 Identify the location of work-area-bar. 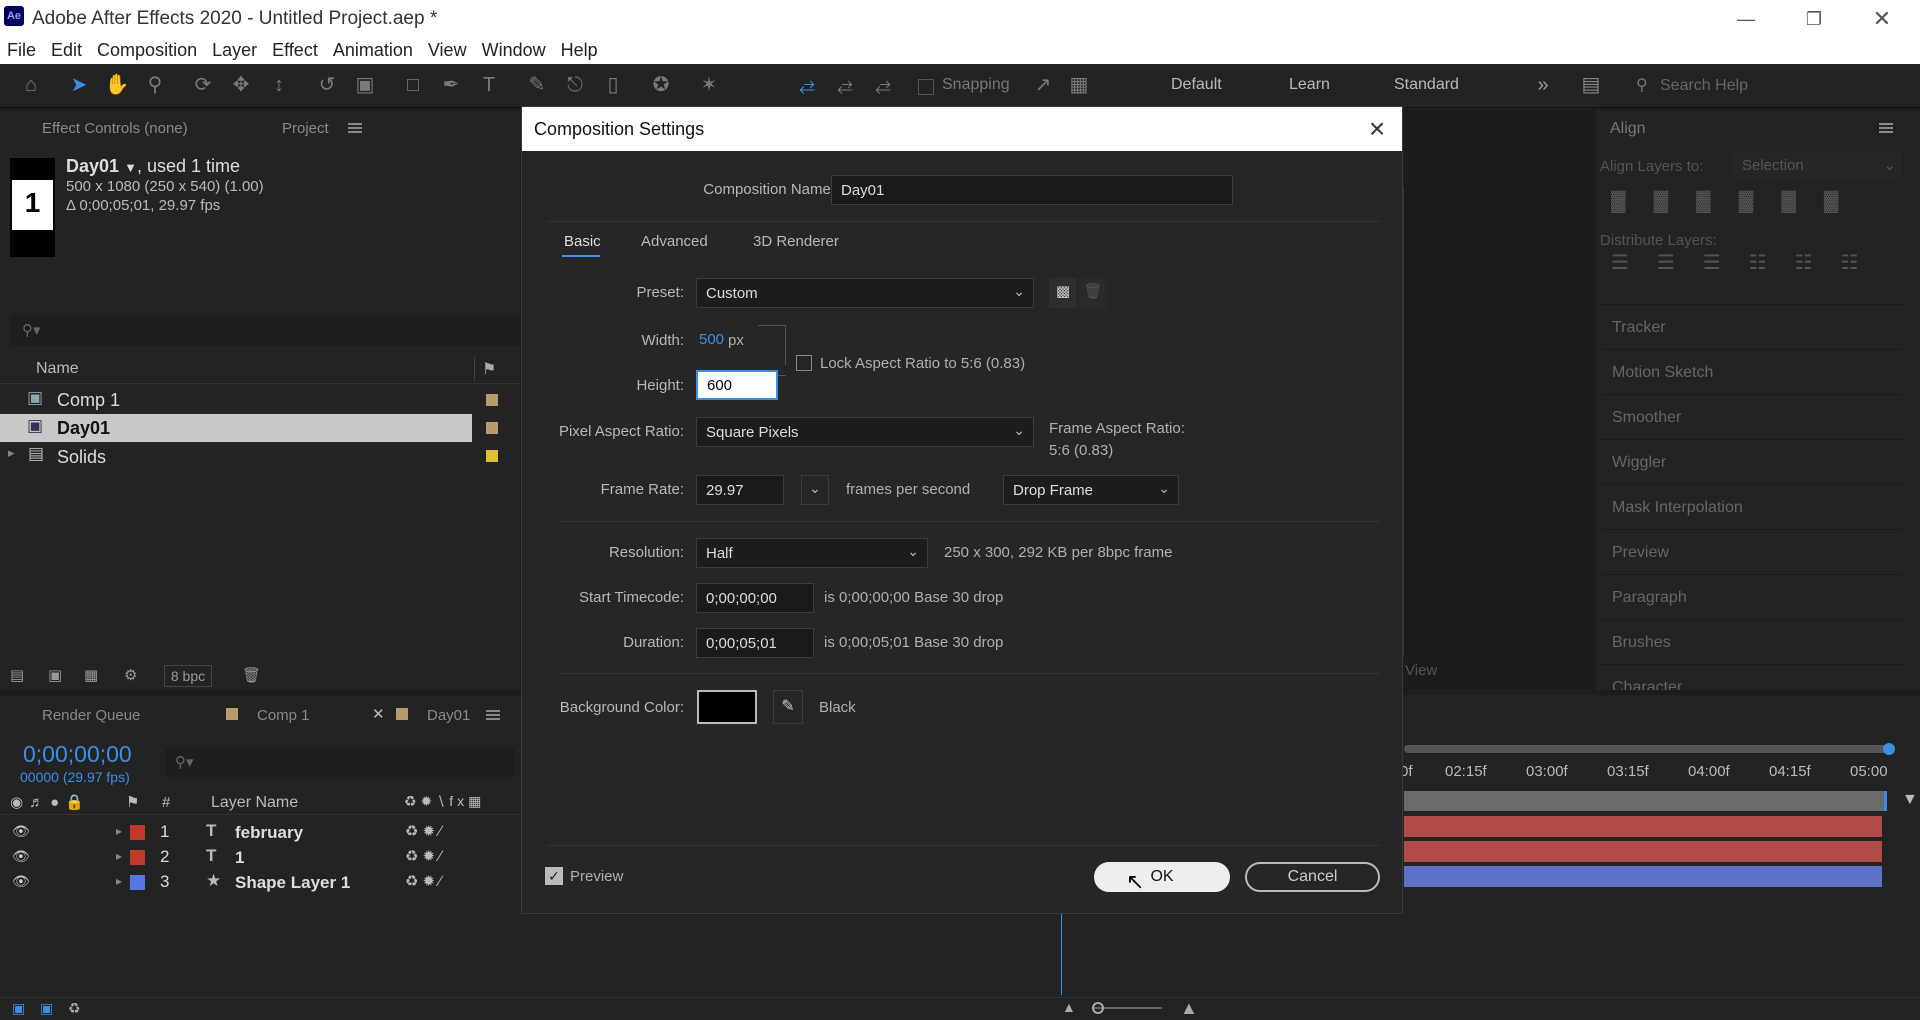
(1649, 749).